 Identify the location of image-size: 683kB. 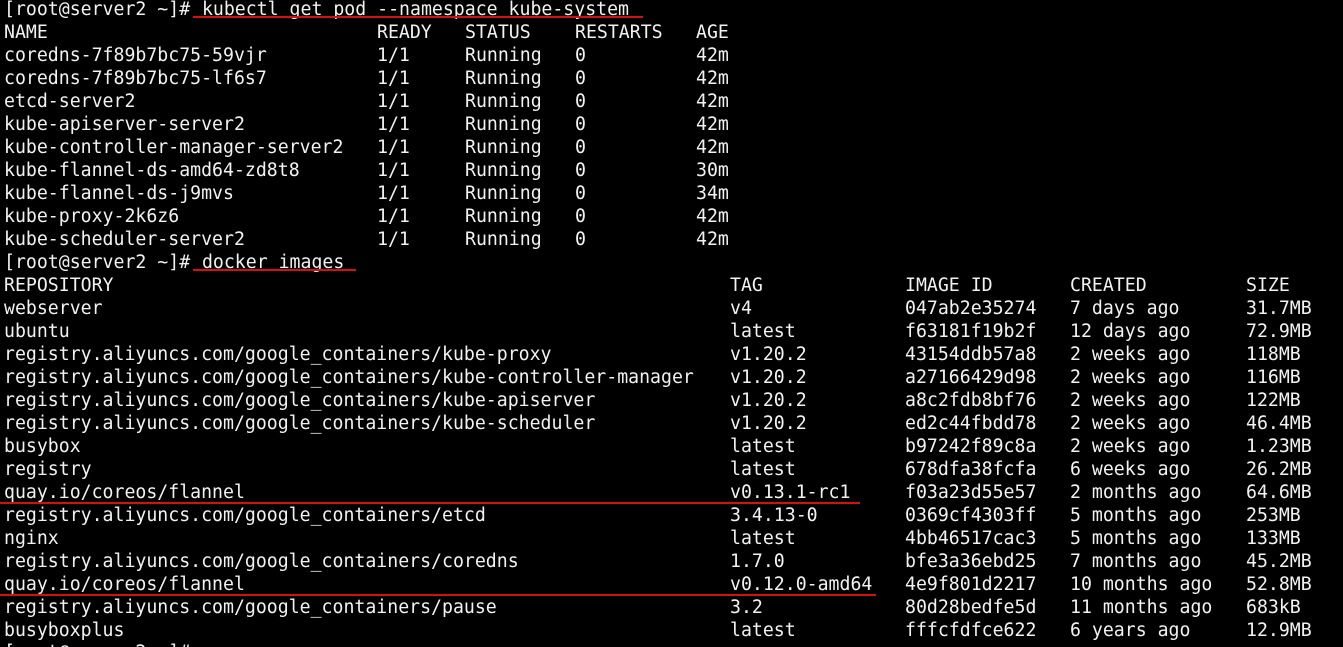
(1273, 607).